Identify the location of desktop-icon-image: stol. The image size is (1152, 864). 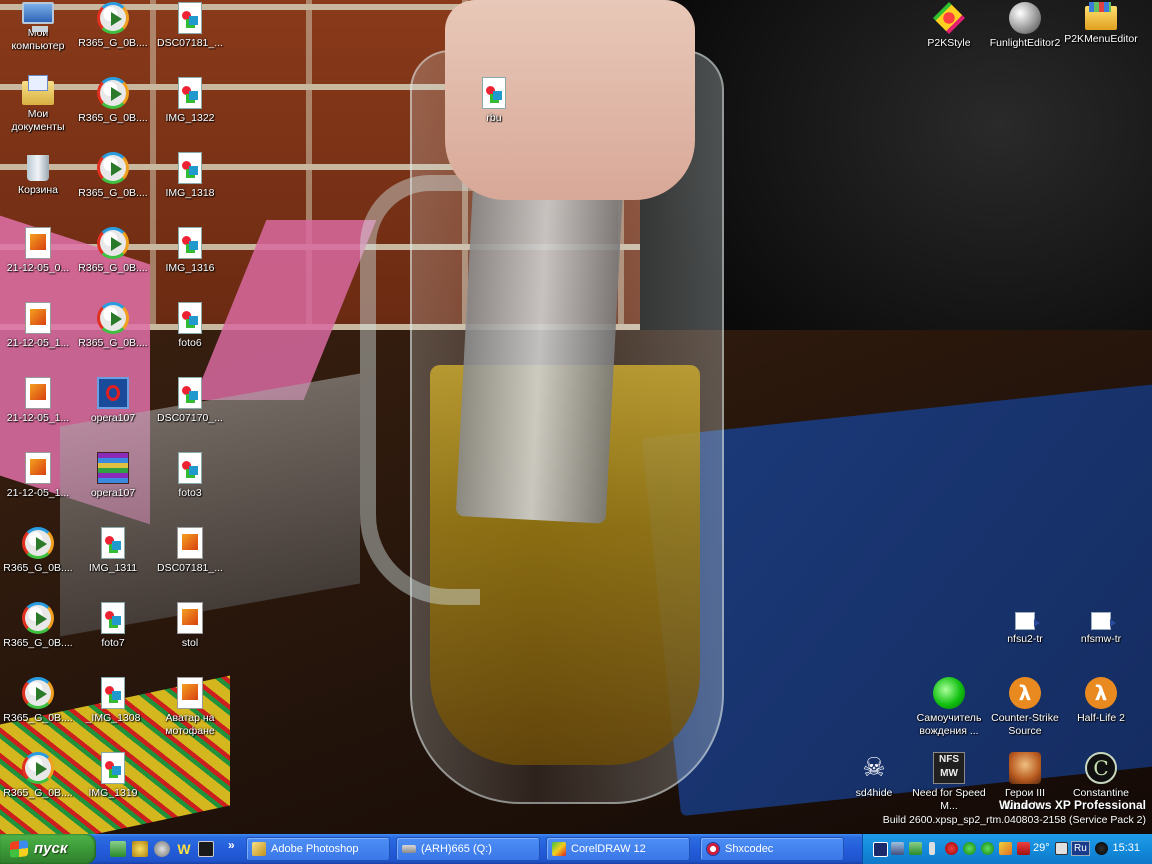
(190, 636).